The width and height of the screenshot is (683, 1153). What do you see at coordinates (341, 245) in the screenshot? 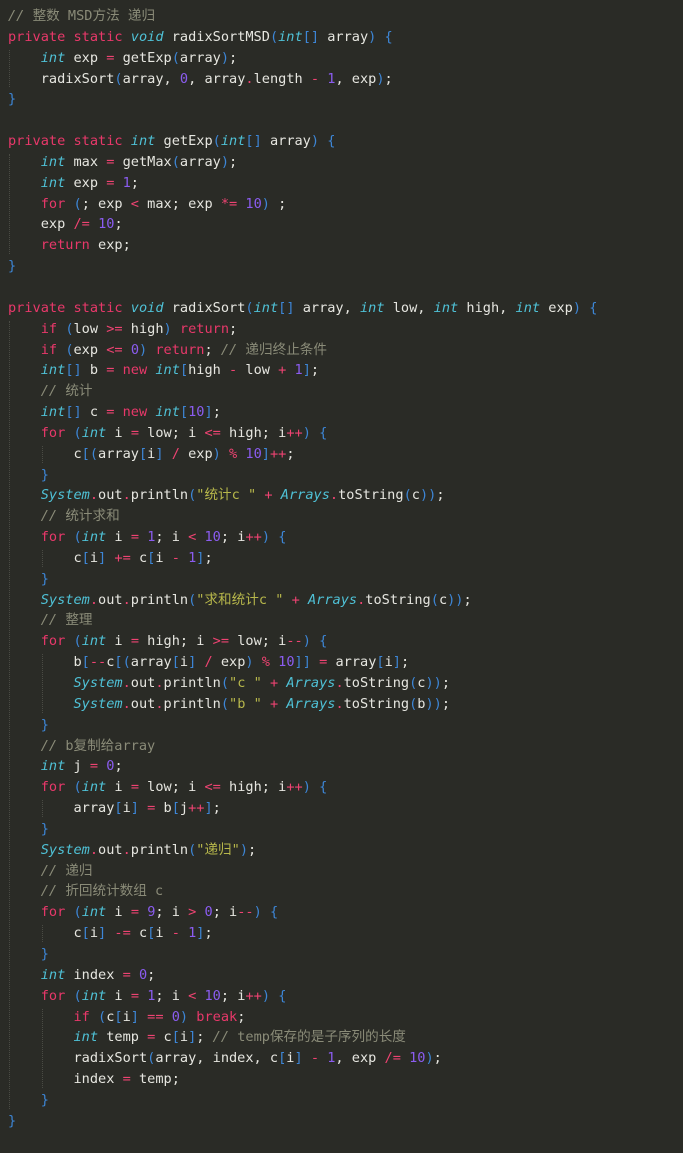
I see `code-line: return exp;` at bounding box center [341, 245].